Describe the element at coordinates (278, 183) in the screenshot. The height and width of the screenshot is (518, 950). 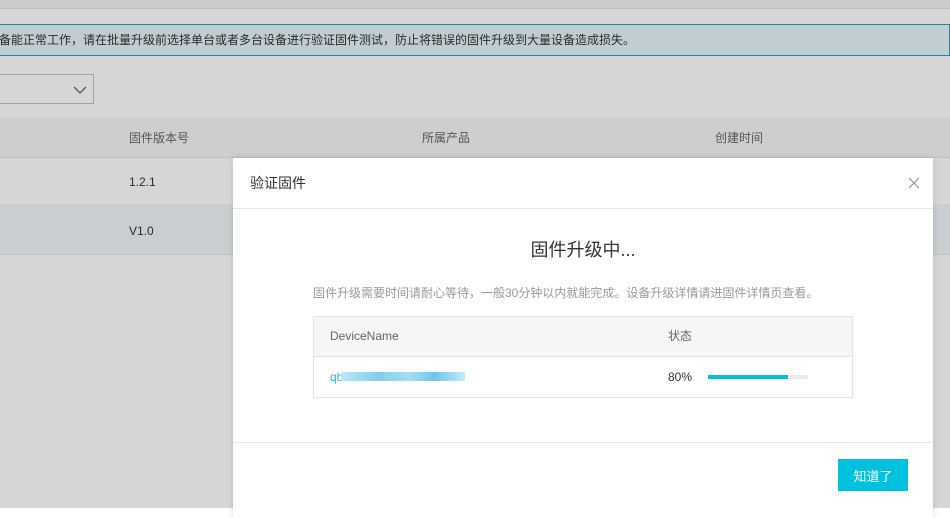
I see `dialog-title: 验证固件` at that location.